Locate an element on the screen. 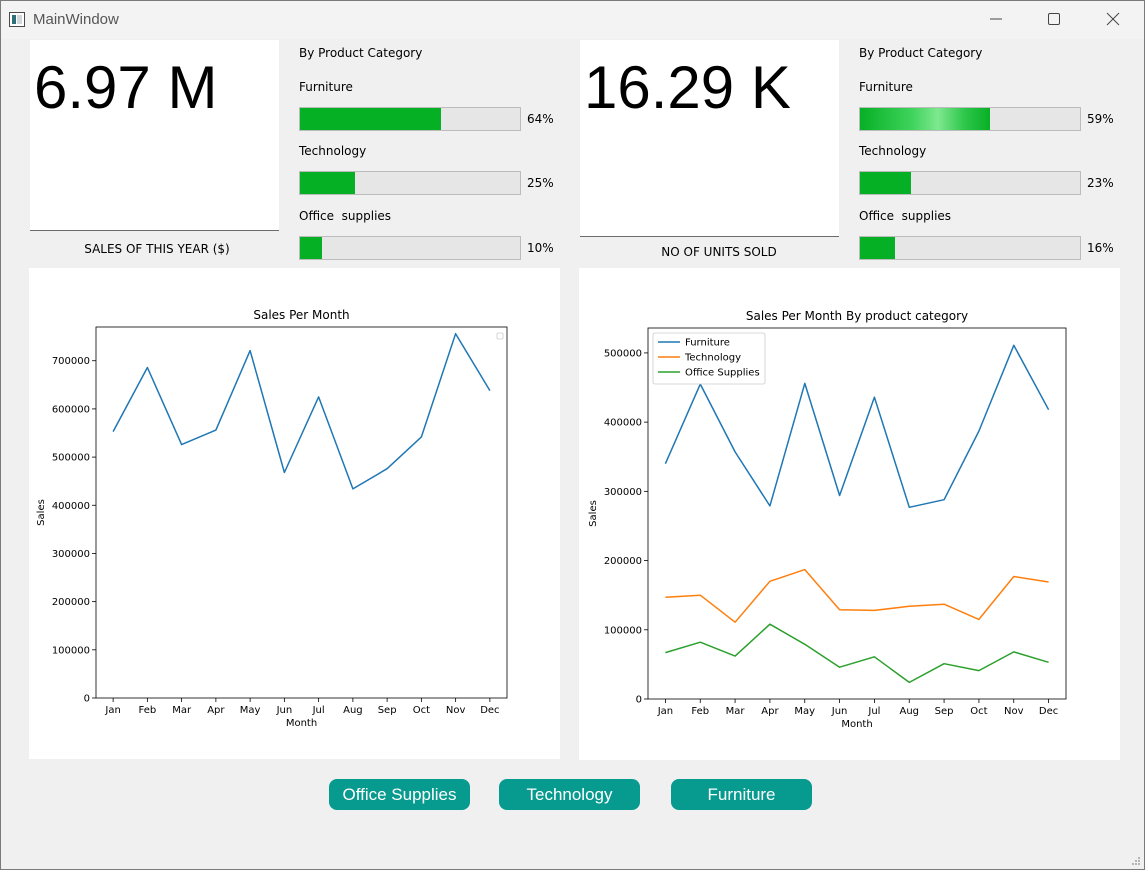 The height and width of the screenshot is (870, 1145). category-chart-xtick-label: Mar is located at coordinates (736, 711).